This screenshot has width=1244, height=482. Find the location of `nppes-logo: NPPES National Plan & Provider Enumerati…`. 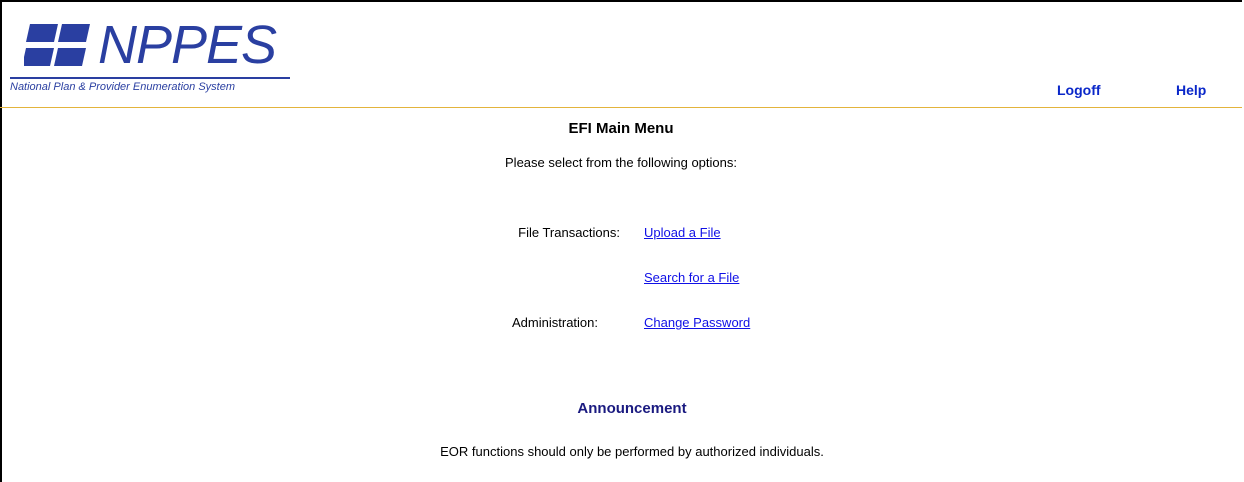

nppes-logo: NPPES National Plan & Provider Enumerati… is located at coordinates (152, 59).